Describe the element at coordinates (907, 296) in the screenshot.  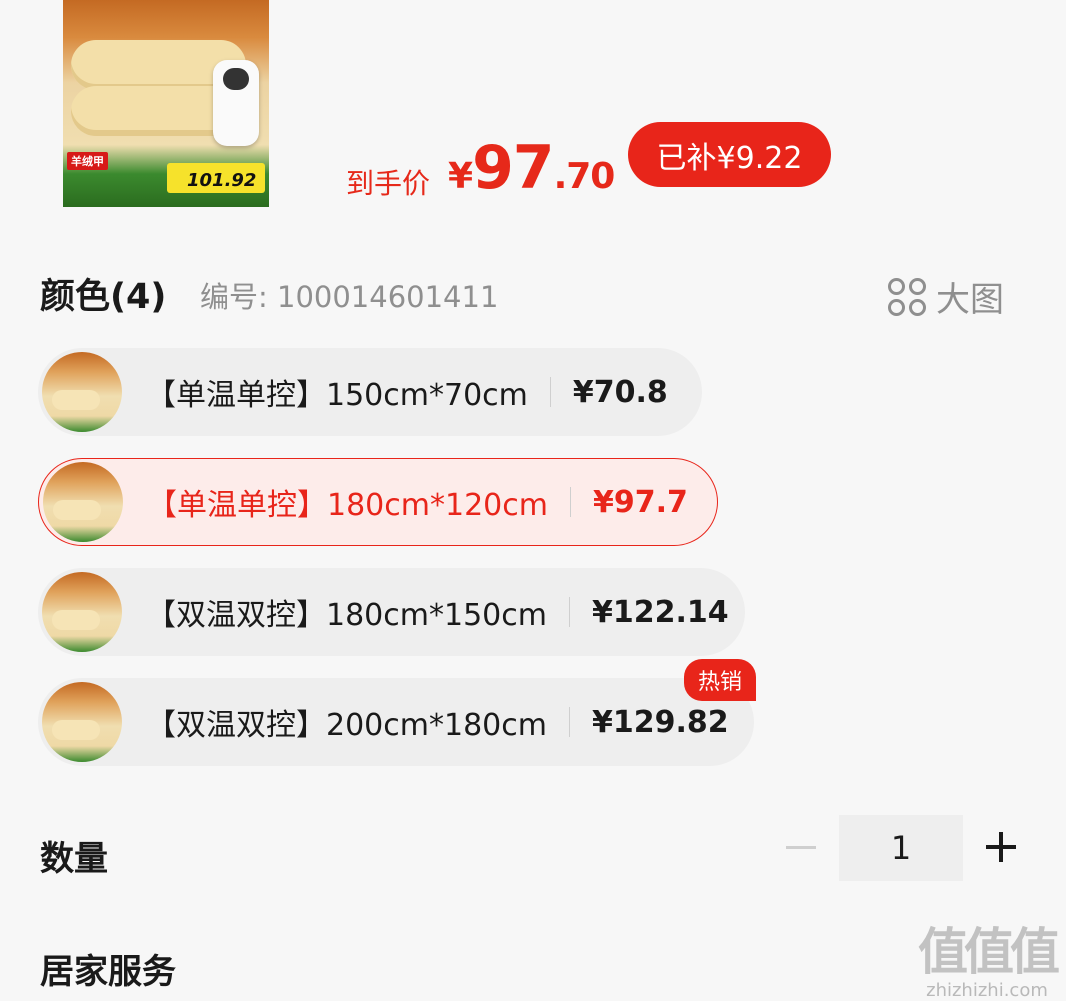
I see `grid-view-icon` at that location.